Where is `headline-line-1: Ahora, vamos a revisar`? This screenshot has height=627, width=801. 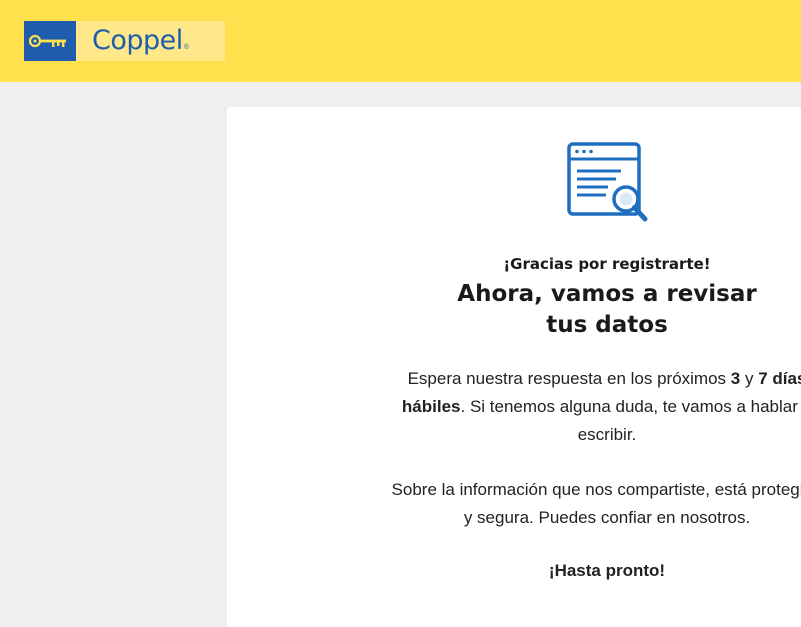
headline-line-1: Ahora, vamos a revisar is located at coordinates (607, 294).